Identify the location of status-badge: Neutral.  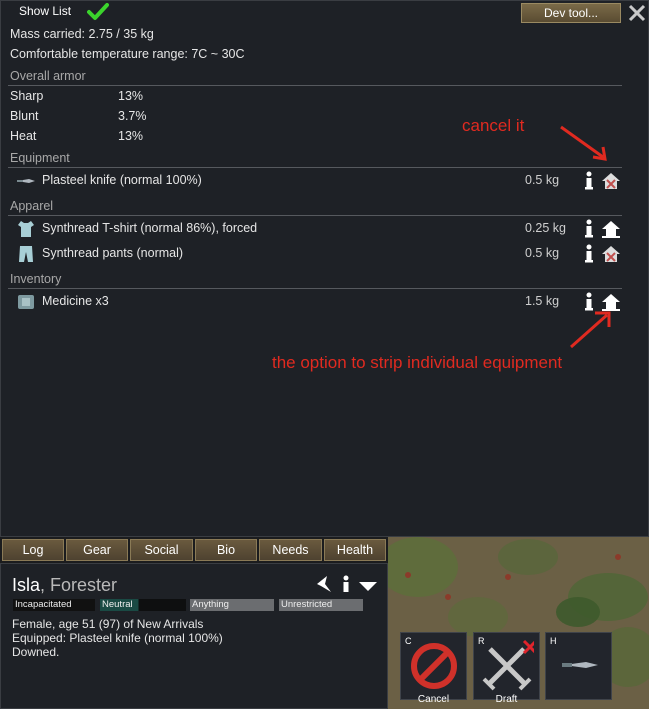
(143, 605).